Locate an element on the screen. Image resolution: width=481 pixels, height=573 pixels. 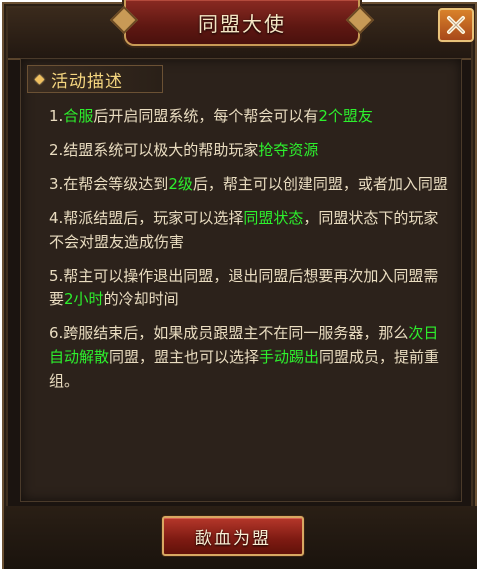
rule-text: 3.在帮会等级达到 is located at coordinates (109, 183).